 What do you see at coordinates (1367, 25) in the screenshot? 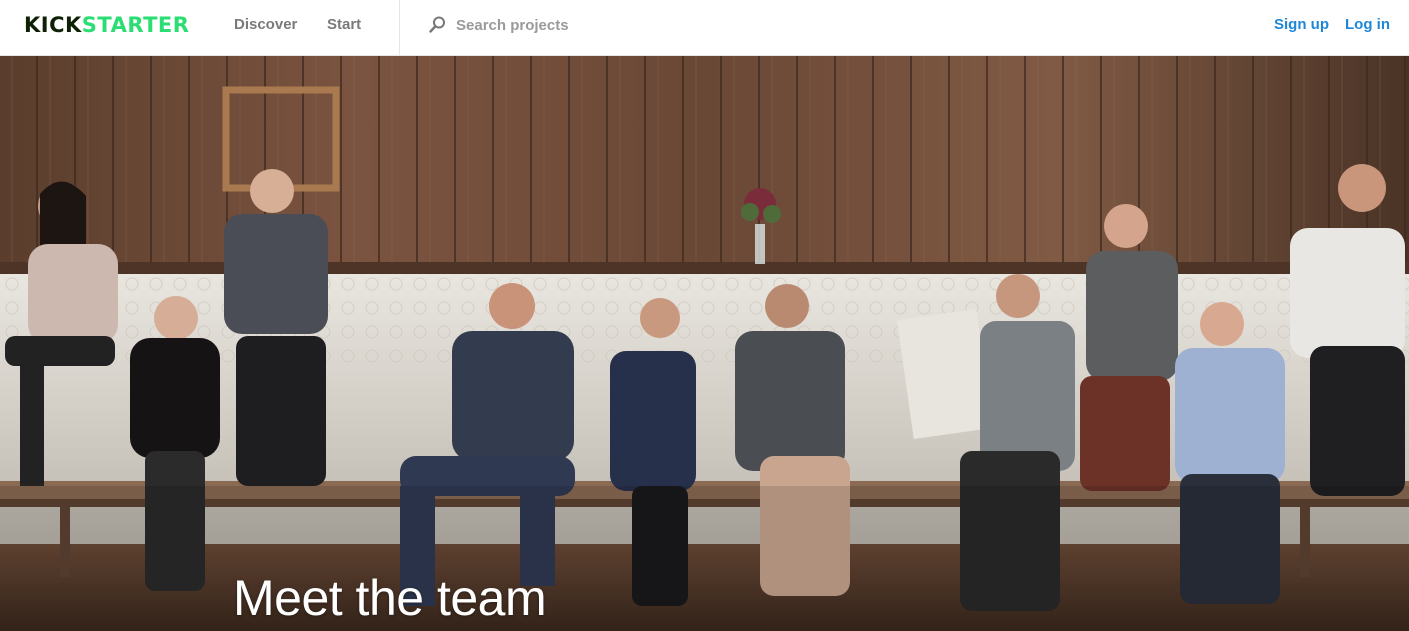
I see `log-in-link: Log in` at bounding box center [1367, 25].